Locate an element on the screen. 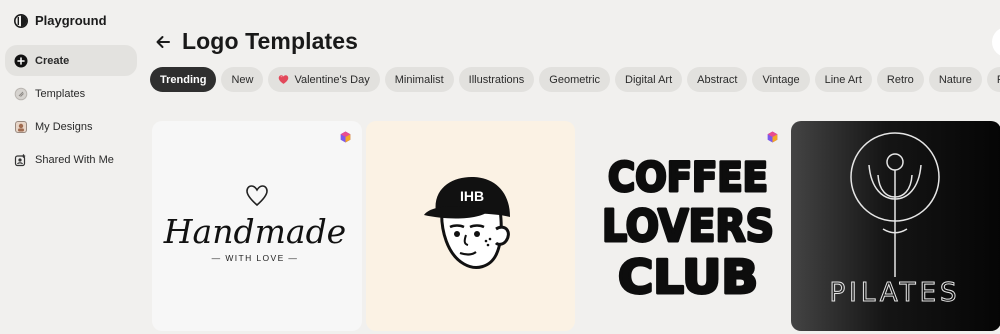 Image resolution: width=1000 pixels, height=334 pixels. cap-text: IHB is located at coordinates (472, 196).